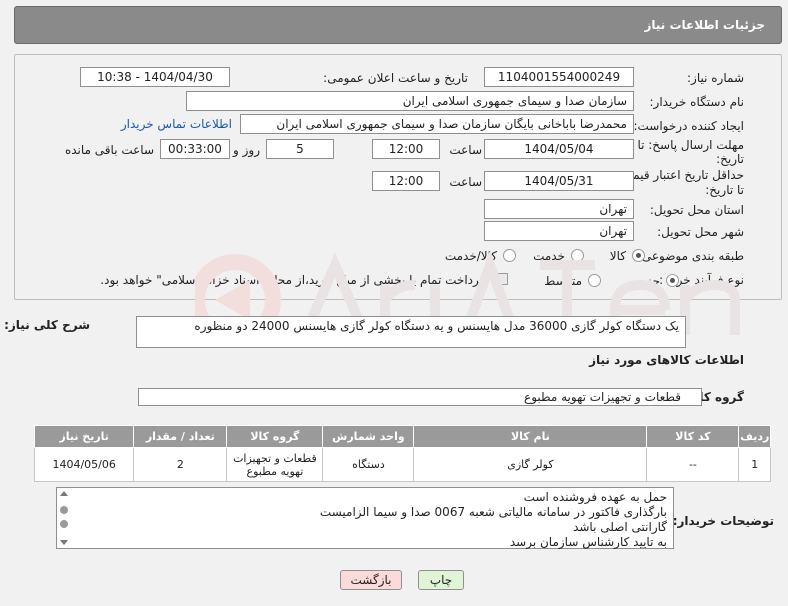 Image resolution: width=788 pixels, height=606 pixels. What do you see at coordinates (300, 149) in the screenshot?
I see `days-remaining-field: 5` at bounding box center [300, 149].